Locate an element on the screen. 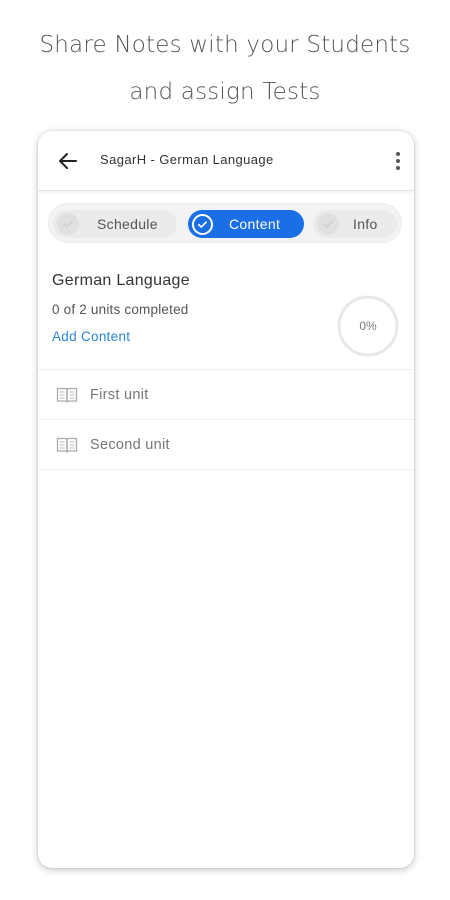  arrow-left-icon is located at coordinates (68, 161).